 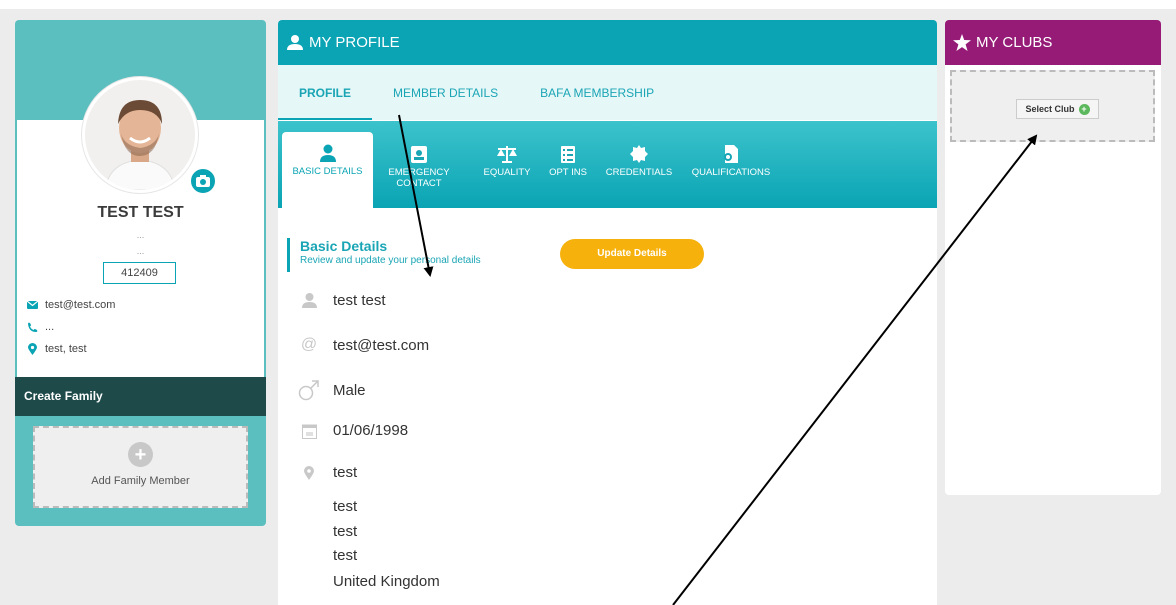 What do you see at coordinates (345, 472) in the screenshot?
I see `address-line-1: test` at bounding box center [345, 472].